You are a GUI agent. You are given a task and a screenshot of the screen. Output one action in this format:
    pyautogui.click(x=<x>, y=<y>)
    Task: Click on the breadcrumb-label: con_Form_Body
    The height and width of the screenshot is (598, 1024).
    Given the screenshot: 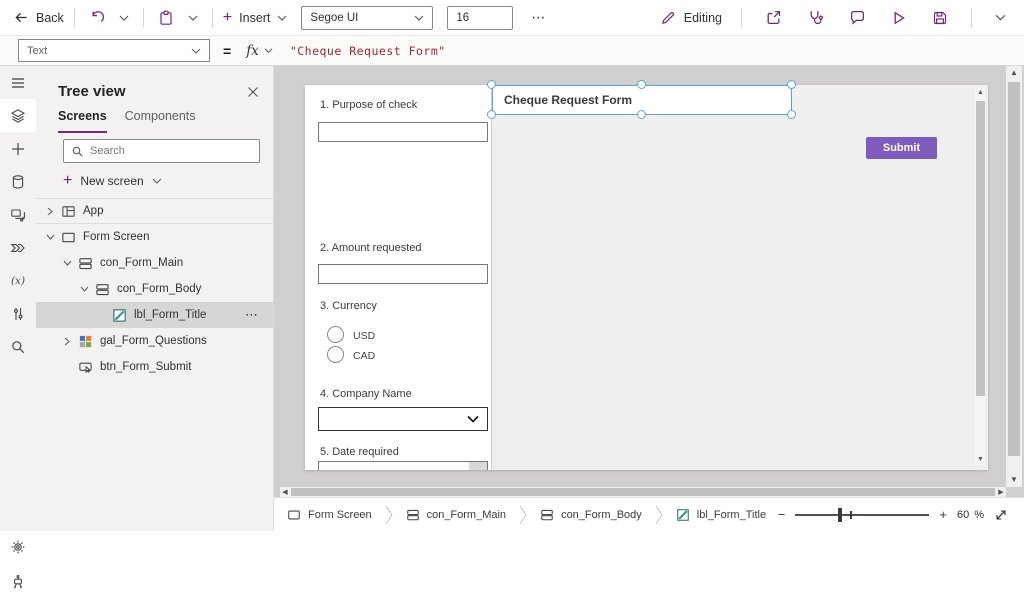 What is the action you would take?
    pyautogui.click(x=601, y=514)
    